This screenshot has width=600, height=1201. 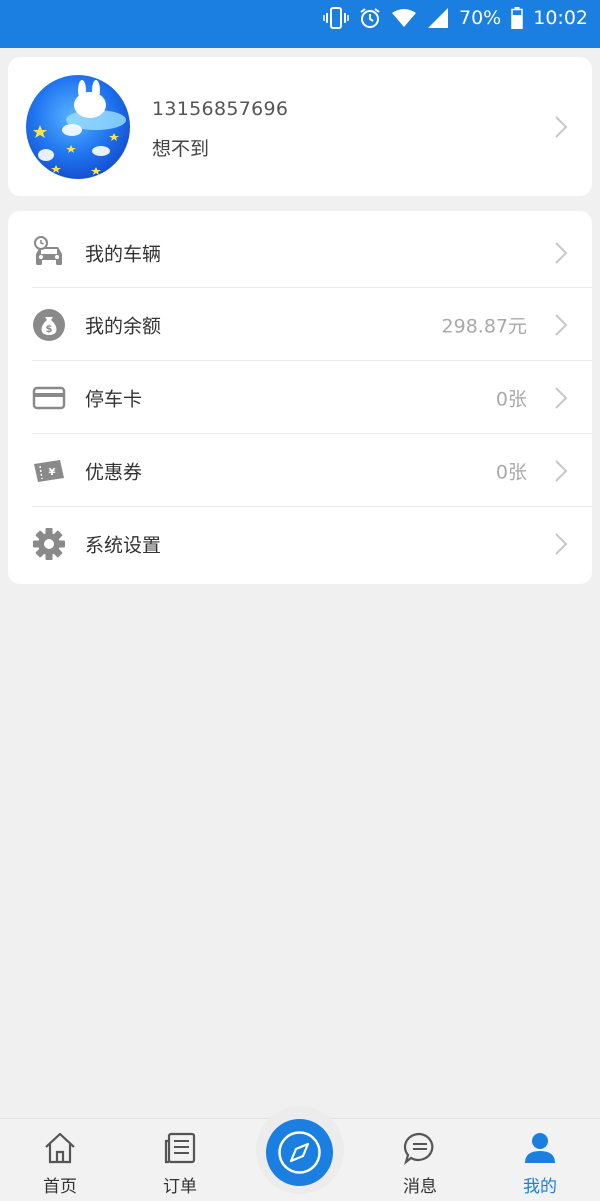 I want to click on nav-home: 首页, so click(x=60, y=1160).